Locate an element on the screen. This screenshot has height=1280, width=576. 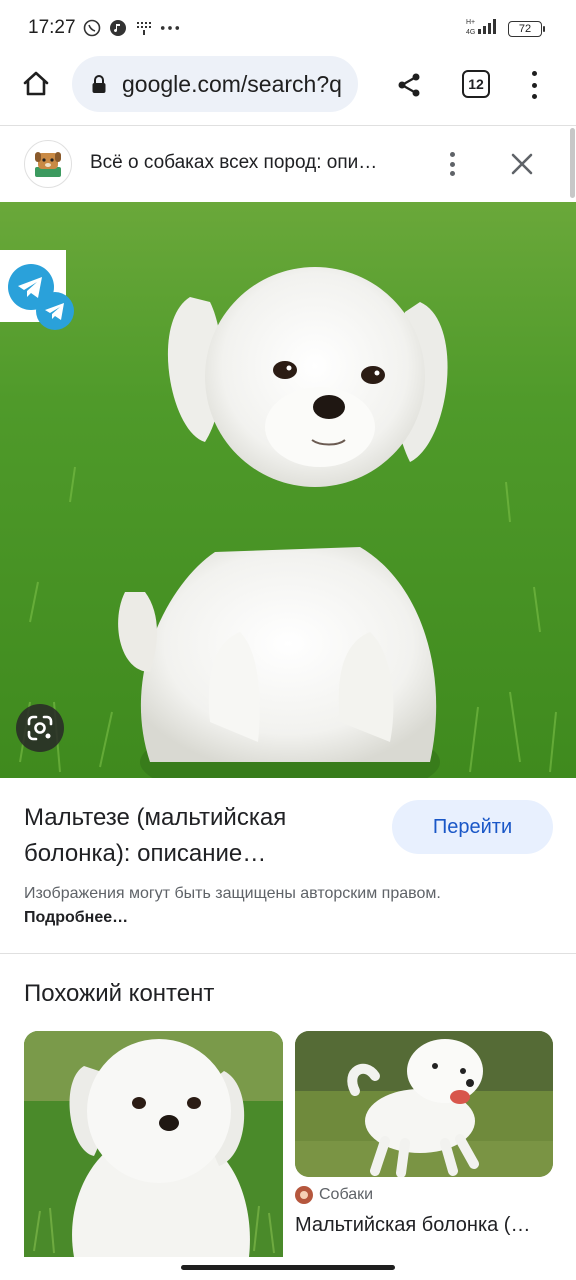
address-bar: google.com/search?q is located at coordinates (215, 84).